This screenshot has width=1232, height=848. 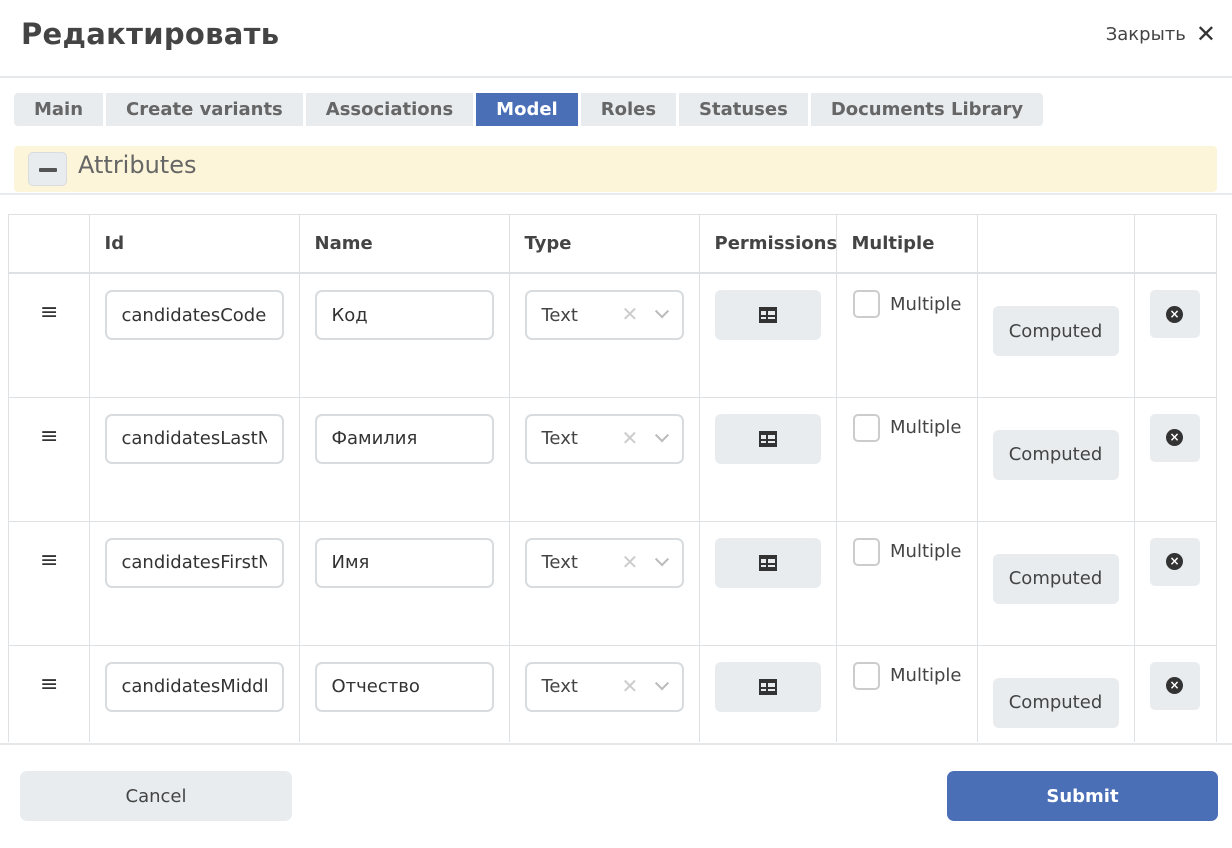 What do you see at coordinates (1175, 244) in the screenshot?
I see `column-header-actions` at bounding box center [1175, 244].